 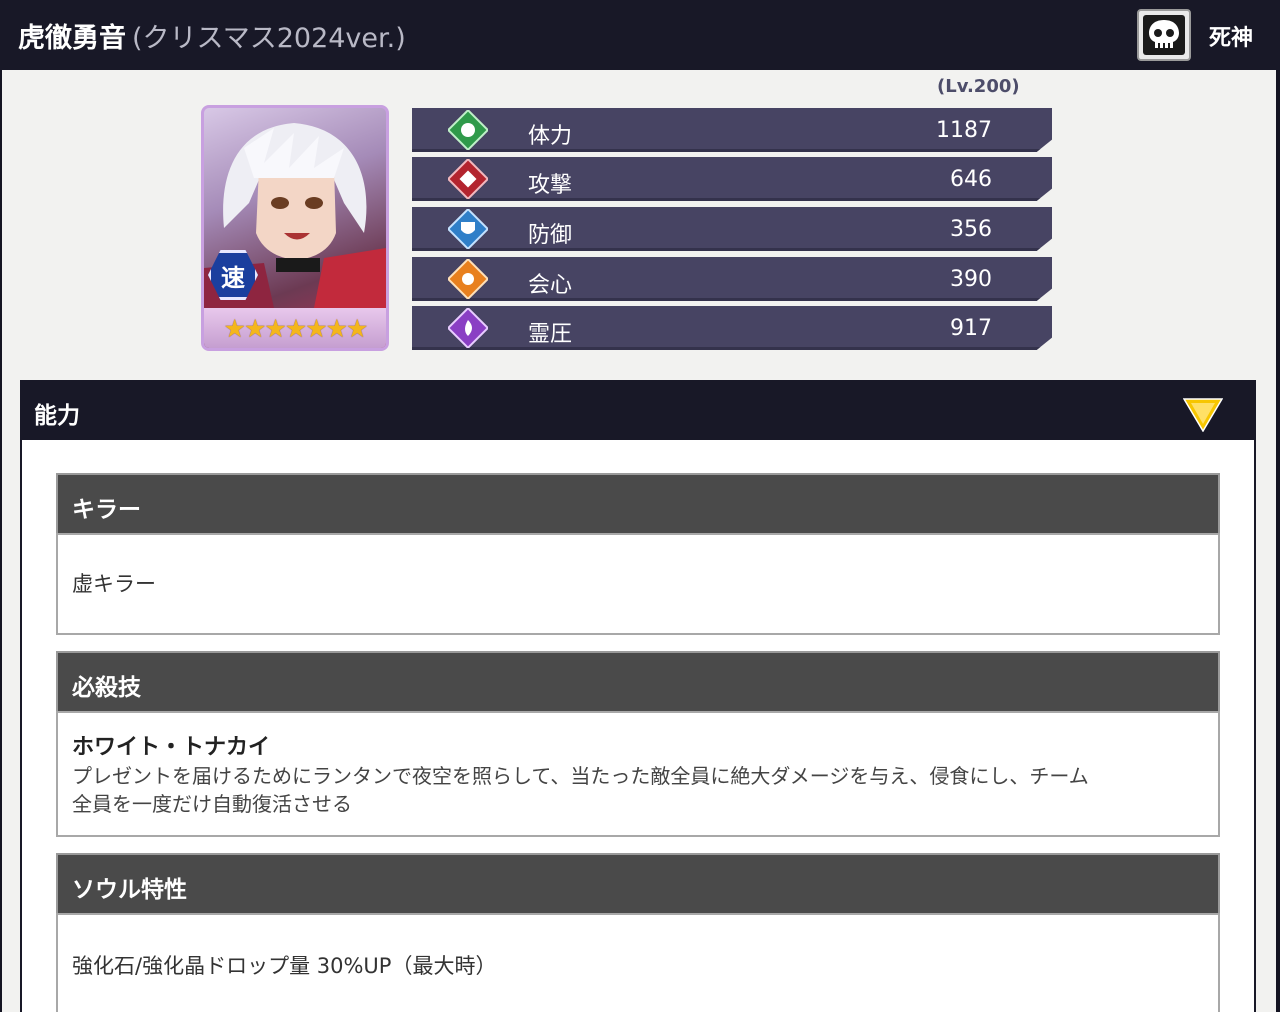 What do you see at coordinates (971, 229) in the screenshot?
I see `stat-value: 356` at bounding box center [971, 229].